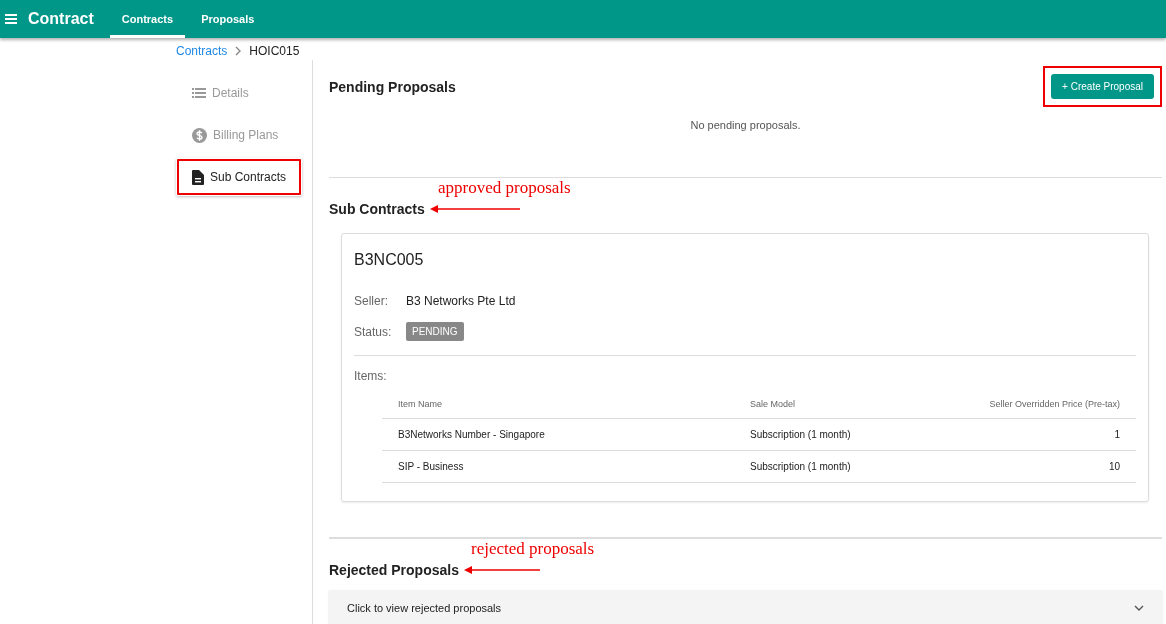 The image size is (1166, 624). I want to click on list-icon, so click(199, 93).